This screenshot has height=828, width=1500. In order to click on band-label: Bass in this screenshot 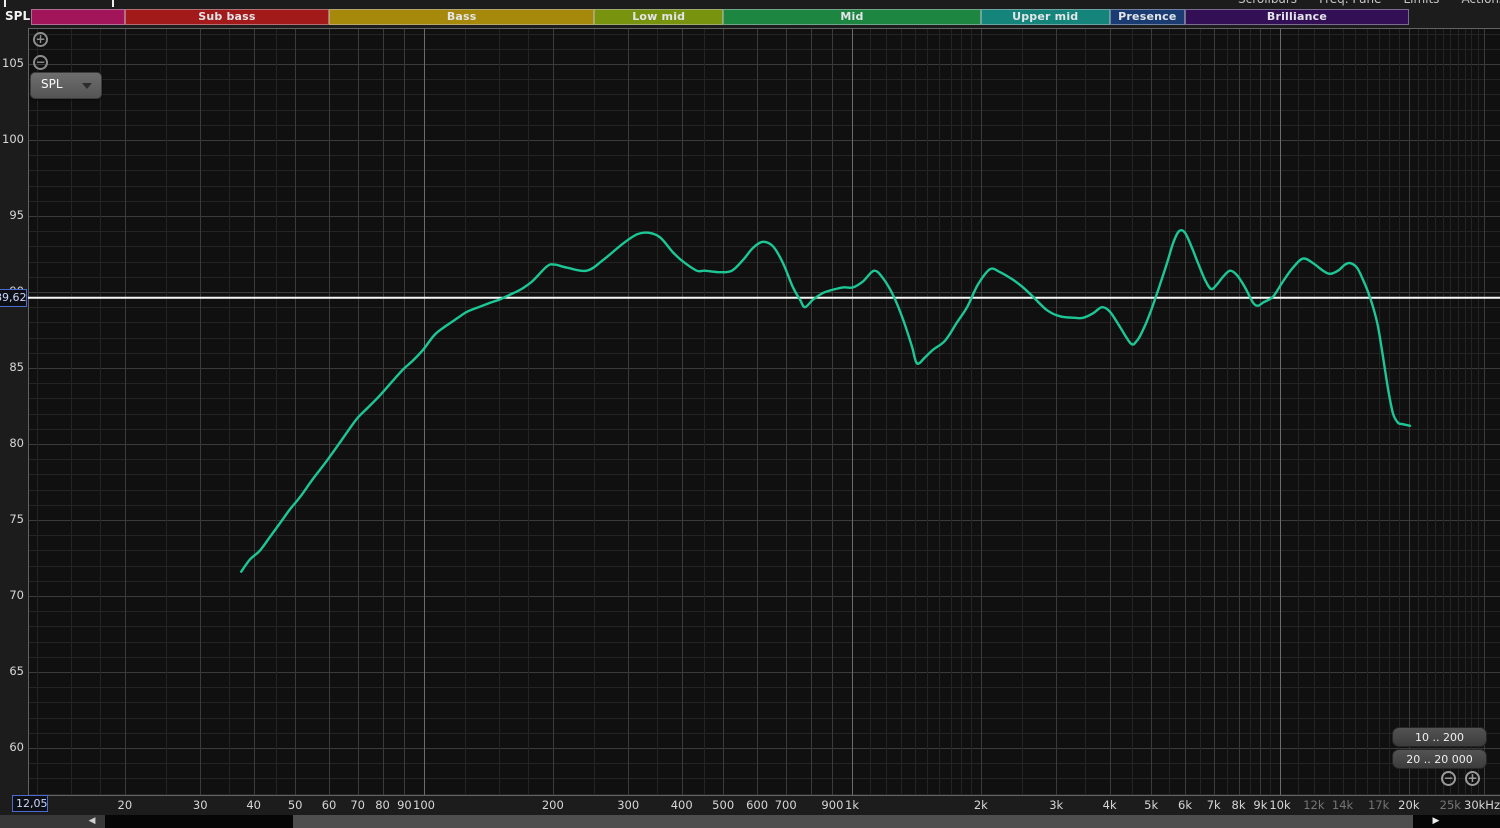, I will do `click(461, 16)`.